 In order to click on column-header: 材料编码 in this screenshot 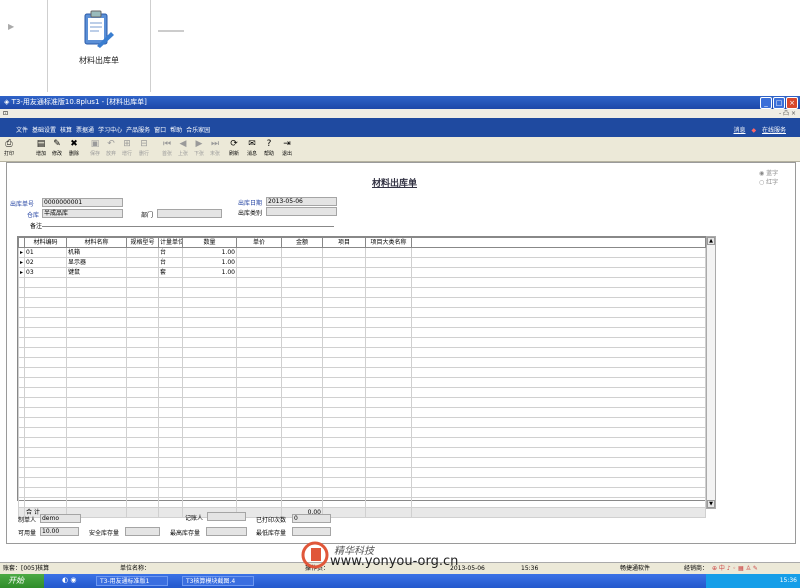, I will do `click(45, 242)`.